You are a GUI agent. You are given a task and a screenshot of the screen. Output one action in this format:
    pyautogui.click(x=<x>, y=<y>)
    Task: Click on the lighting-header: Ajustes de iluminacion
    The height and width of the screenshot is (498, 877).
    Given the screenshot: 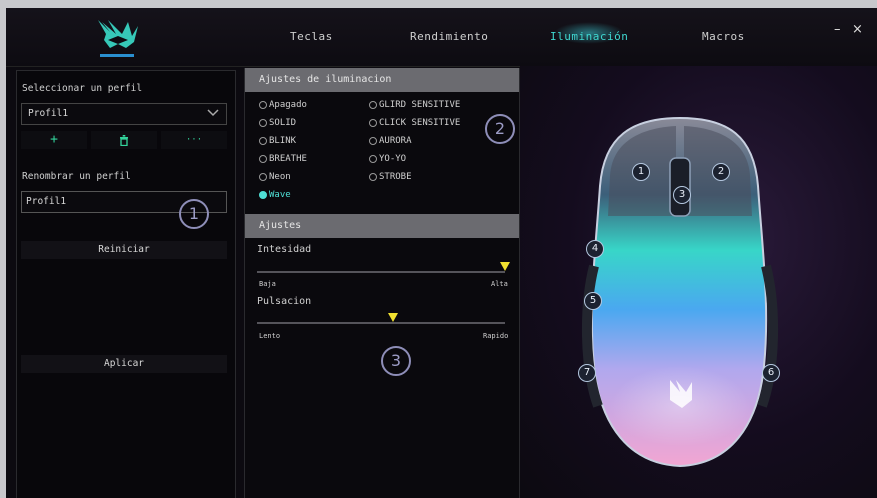 What is the action you would take?
    pyautogui.click(x=382, y=80)
    